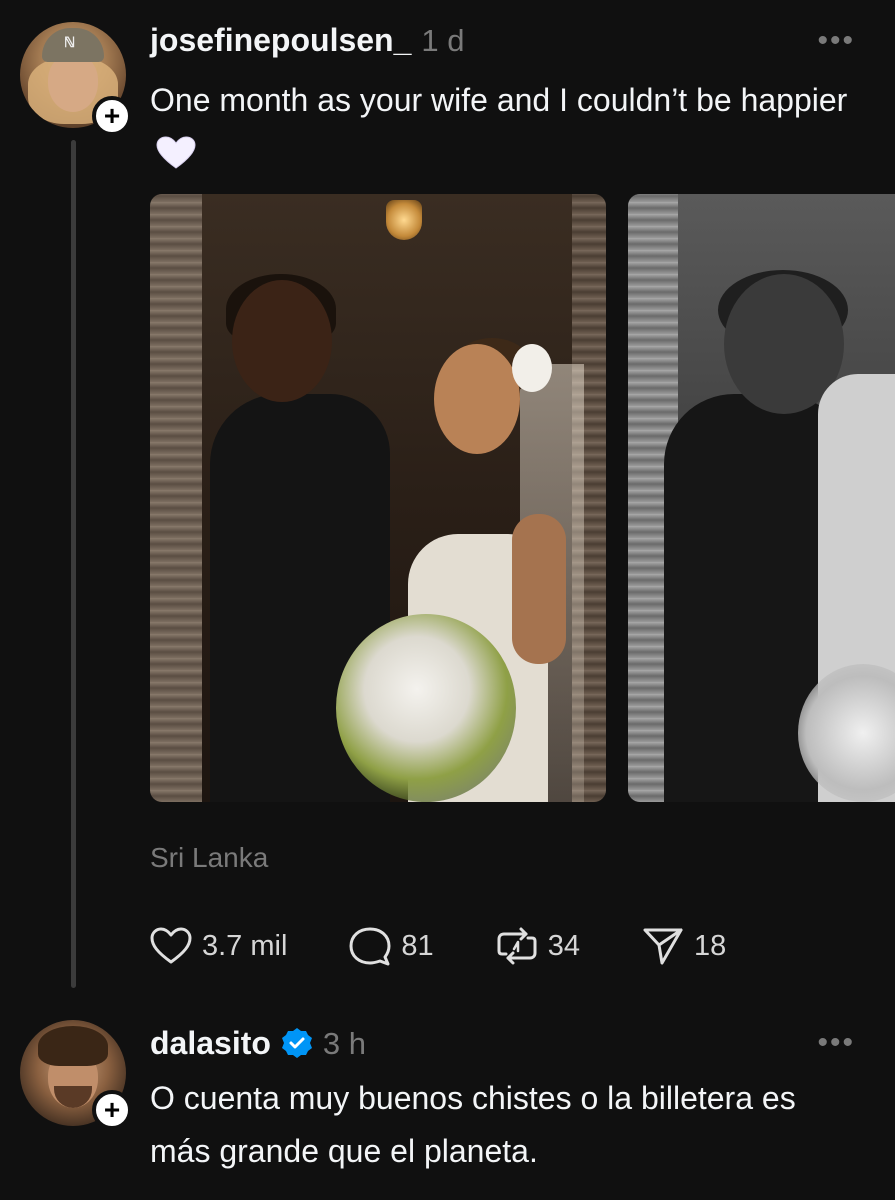 The height and width of the screenshot is (1200, 895). I want to click on mirror-frame-left, so click(176, 498).